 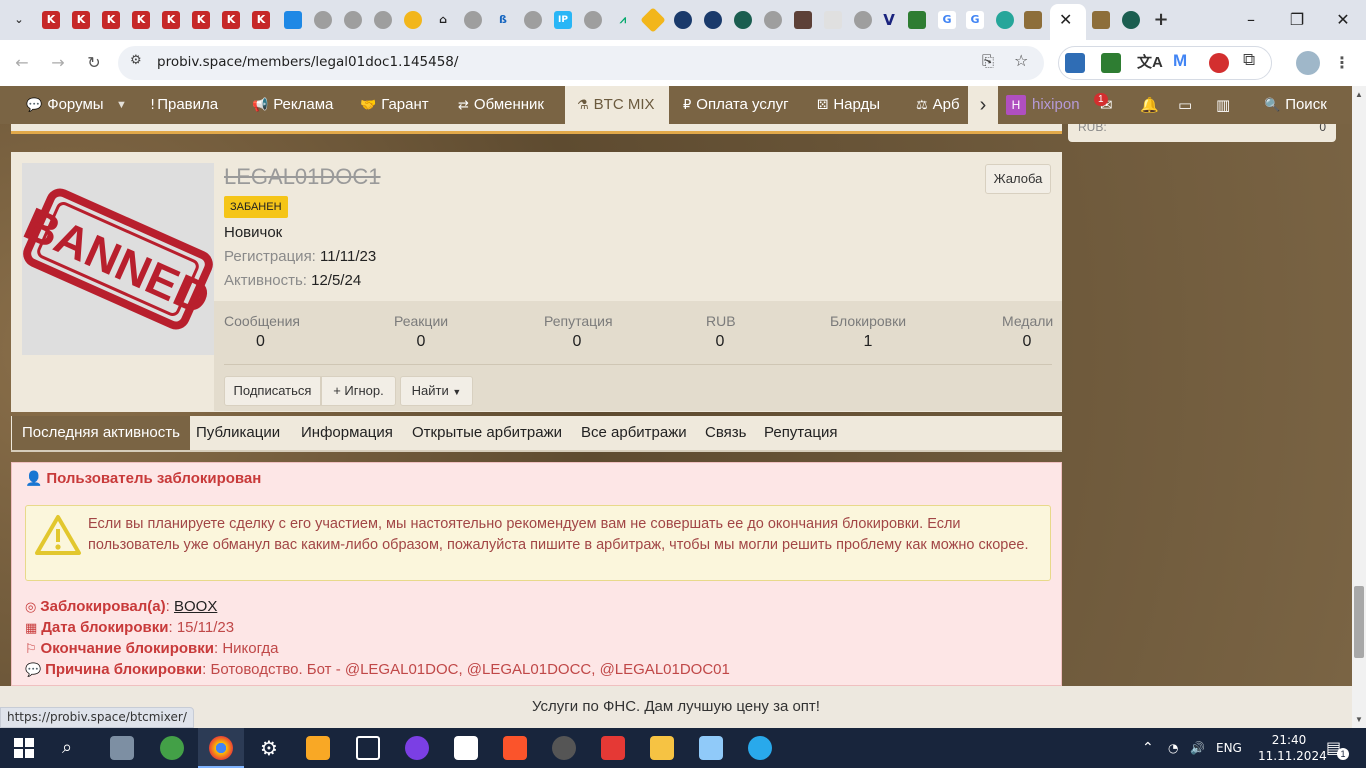 What do you see at coordinates (988, 61) in the screenshot?
I see `install-app-icon: ⎘` at bounding box center [988, 61].